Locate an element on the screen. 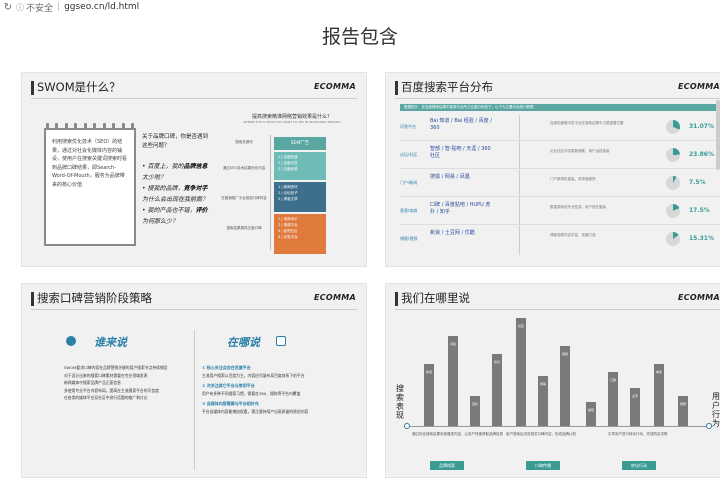  row-desc: 论坛社区内容更新频繁，用户活跃度高 is located at coordinates (580, 151).